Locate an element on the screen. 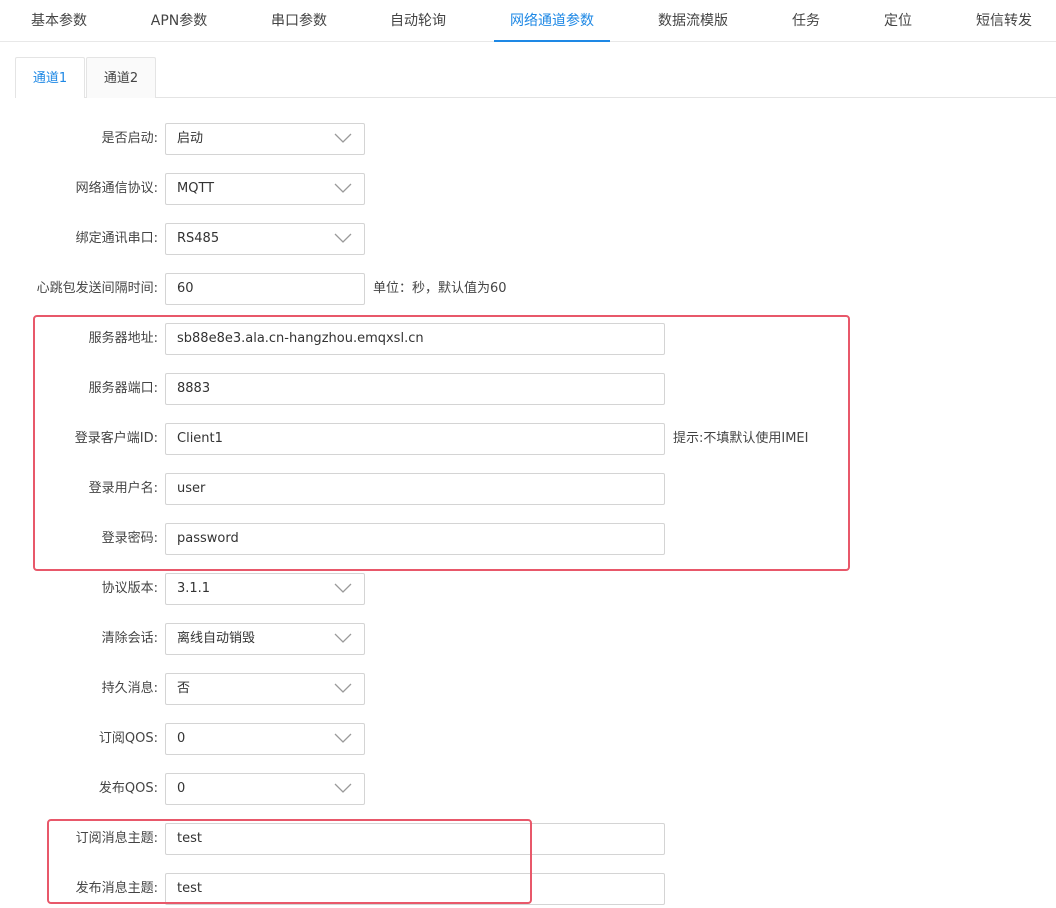  tab-basic-params: 基本参数 is located at coordinates (59, 20).